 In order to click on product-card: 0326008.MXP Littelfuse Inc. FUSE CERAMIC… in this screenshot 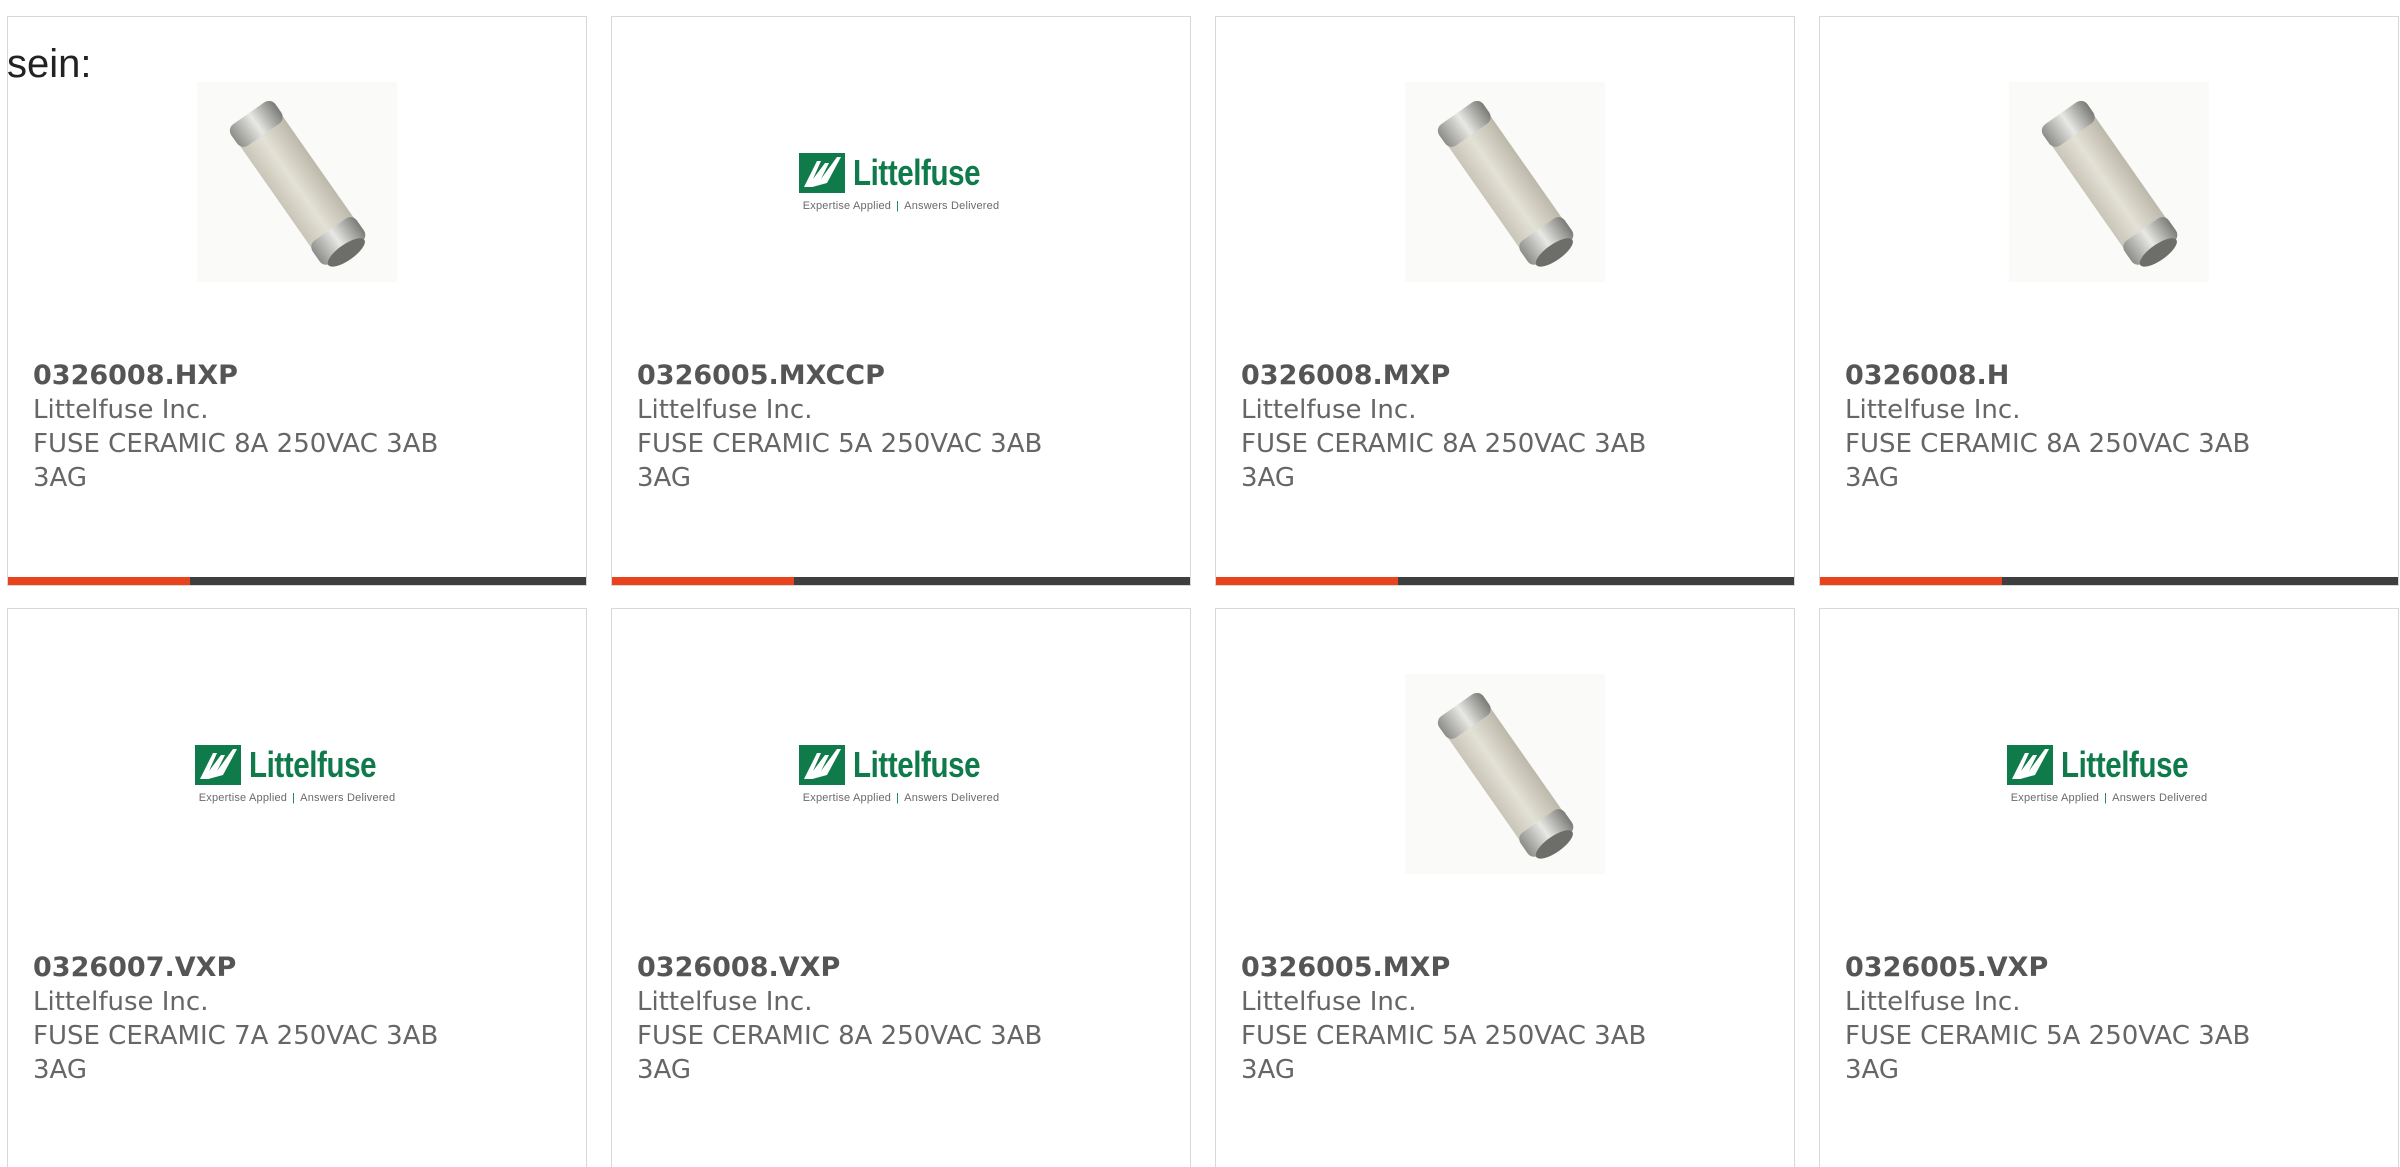, I will do `click(1505, 301)`.